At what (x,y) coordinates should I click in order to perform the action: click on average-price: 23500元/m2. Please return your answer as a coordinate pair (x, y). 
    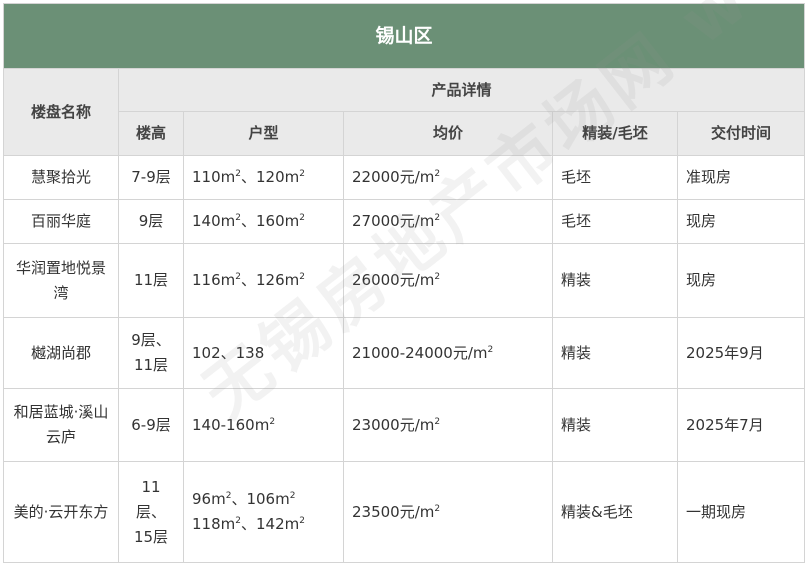
    Looking at the image, I should click on (448, 512).